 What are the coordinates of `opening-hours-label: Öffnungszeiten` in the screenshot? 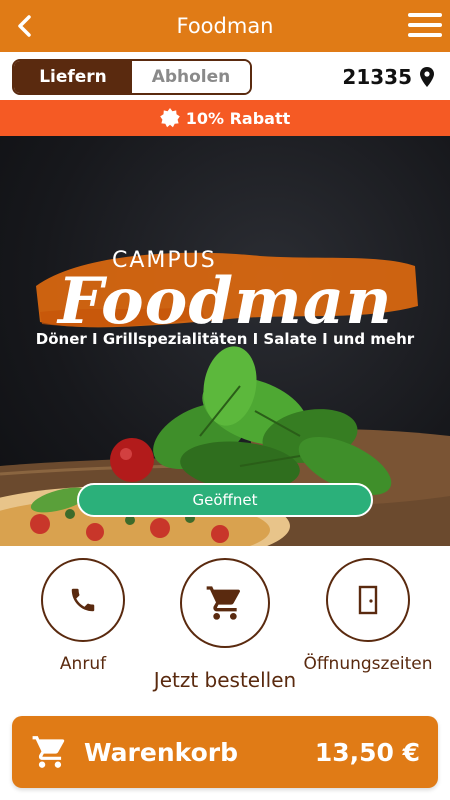 It's located at (368, 664).